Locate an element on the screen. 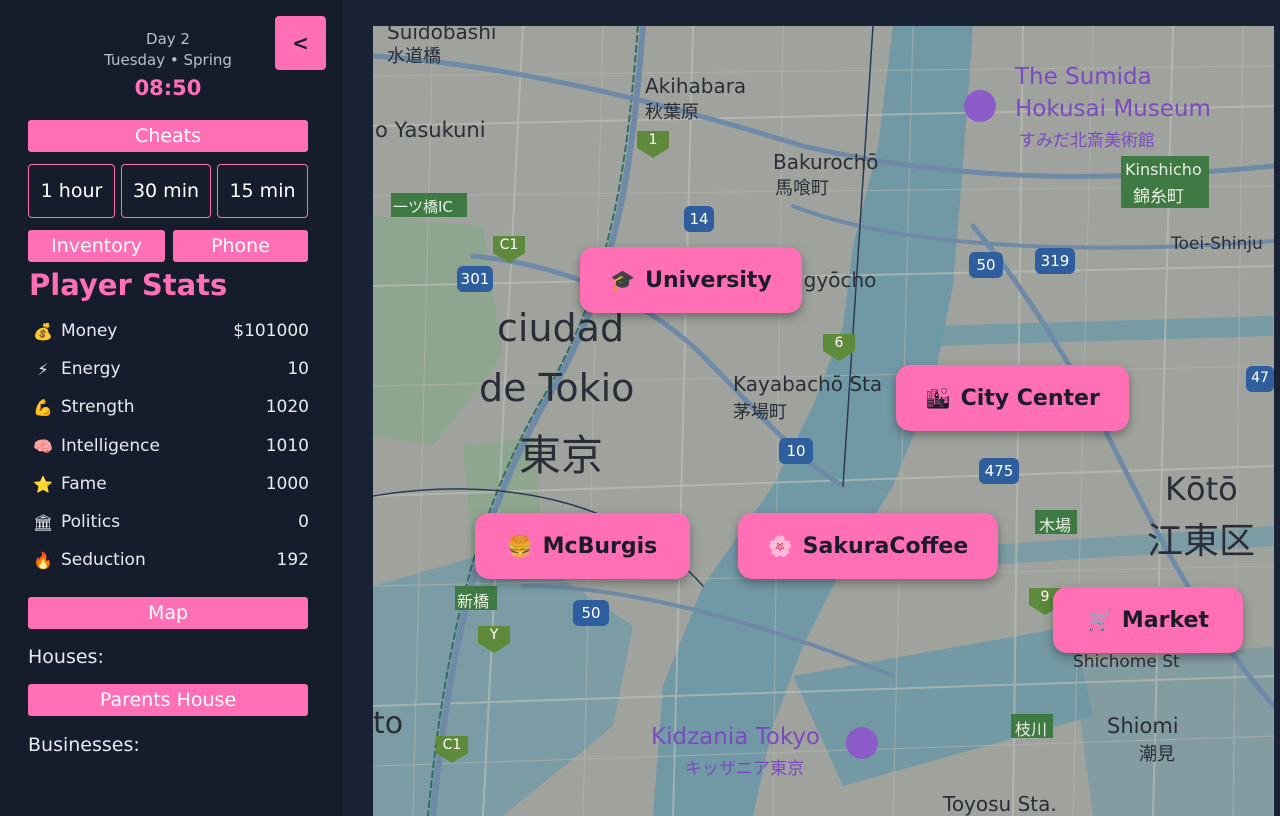 The image size is (1280, 816). route-shield: 14 is located at coordinates (699, 219).